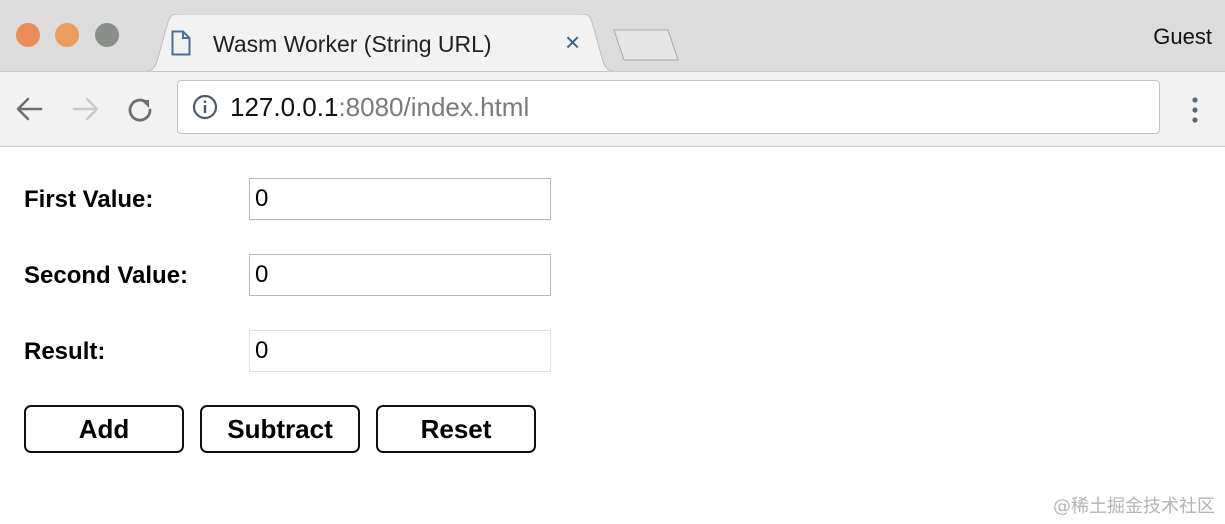 The width and height of the screenshot is (1225, 524). I want to click on document-icon, so click(181, 43).